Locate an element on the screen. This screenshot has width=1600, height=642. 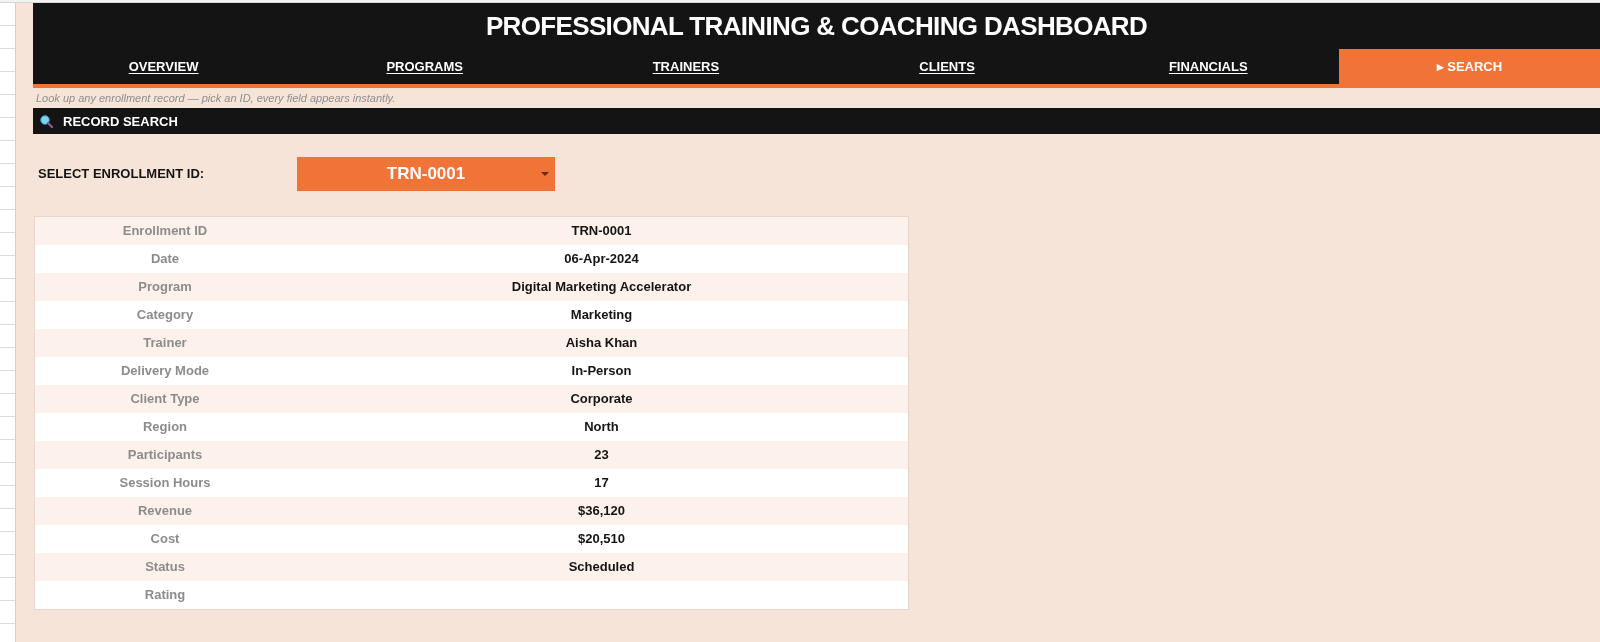
field-value: $36,120 is located at coordinates (601, 511).